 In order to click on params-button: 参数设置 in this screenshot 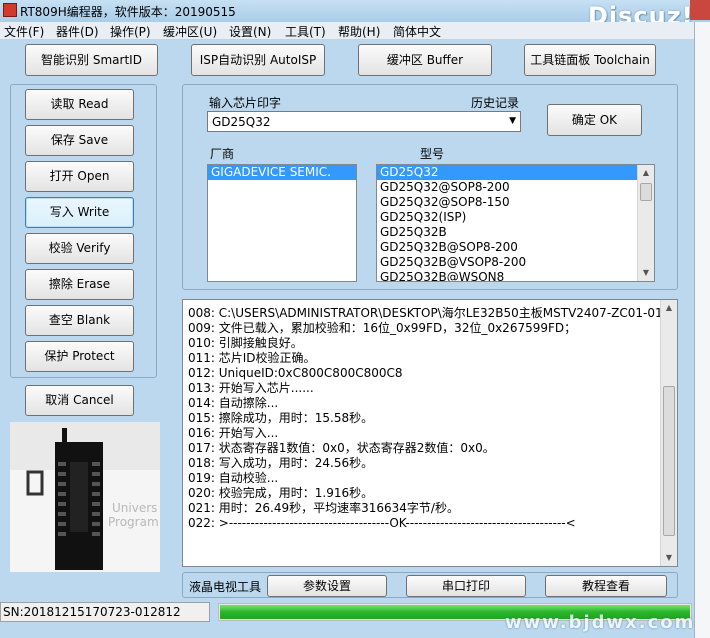, I will do `click(327, 586)`.